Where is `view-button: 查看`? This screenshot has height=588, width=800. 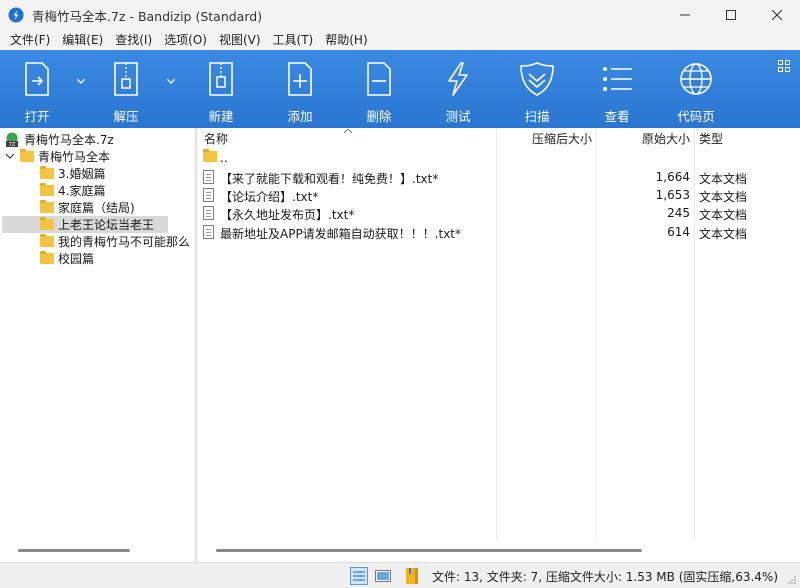 view-button: 查看 is located at coordinates (617, 89).